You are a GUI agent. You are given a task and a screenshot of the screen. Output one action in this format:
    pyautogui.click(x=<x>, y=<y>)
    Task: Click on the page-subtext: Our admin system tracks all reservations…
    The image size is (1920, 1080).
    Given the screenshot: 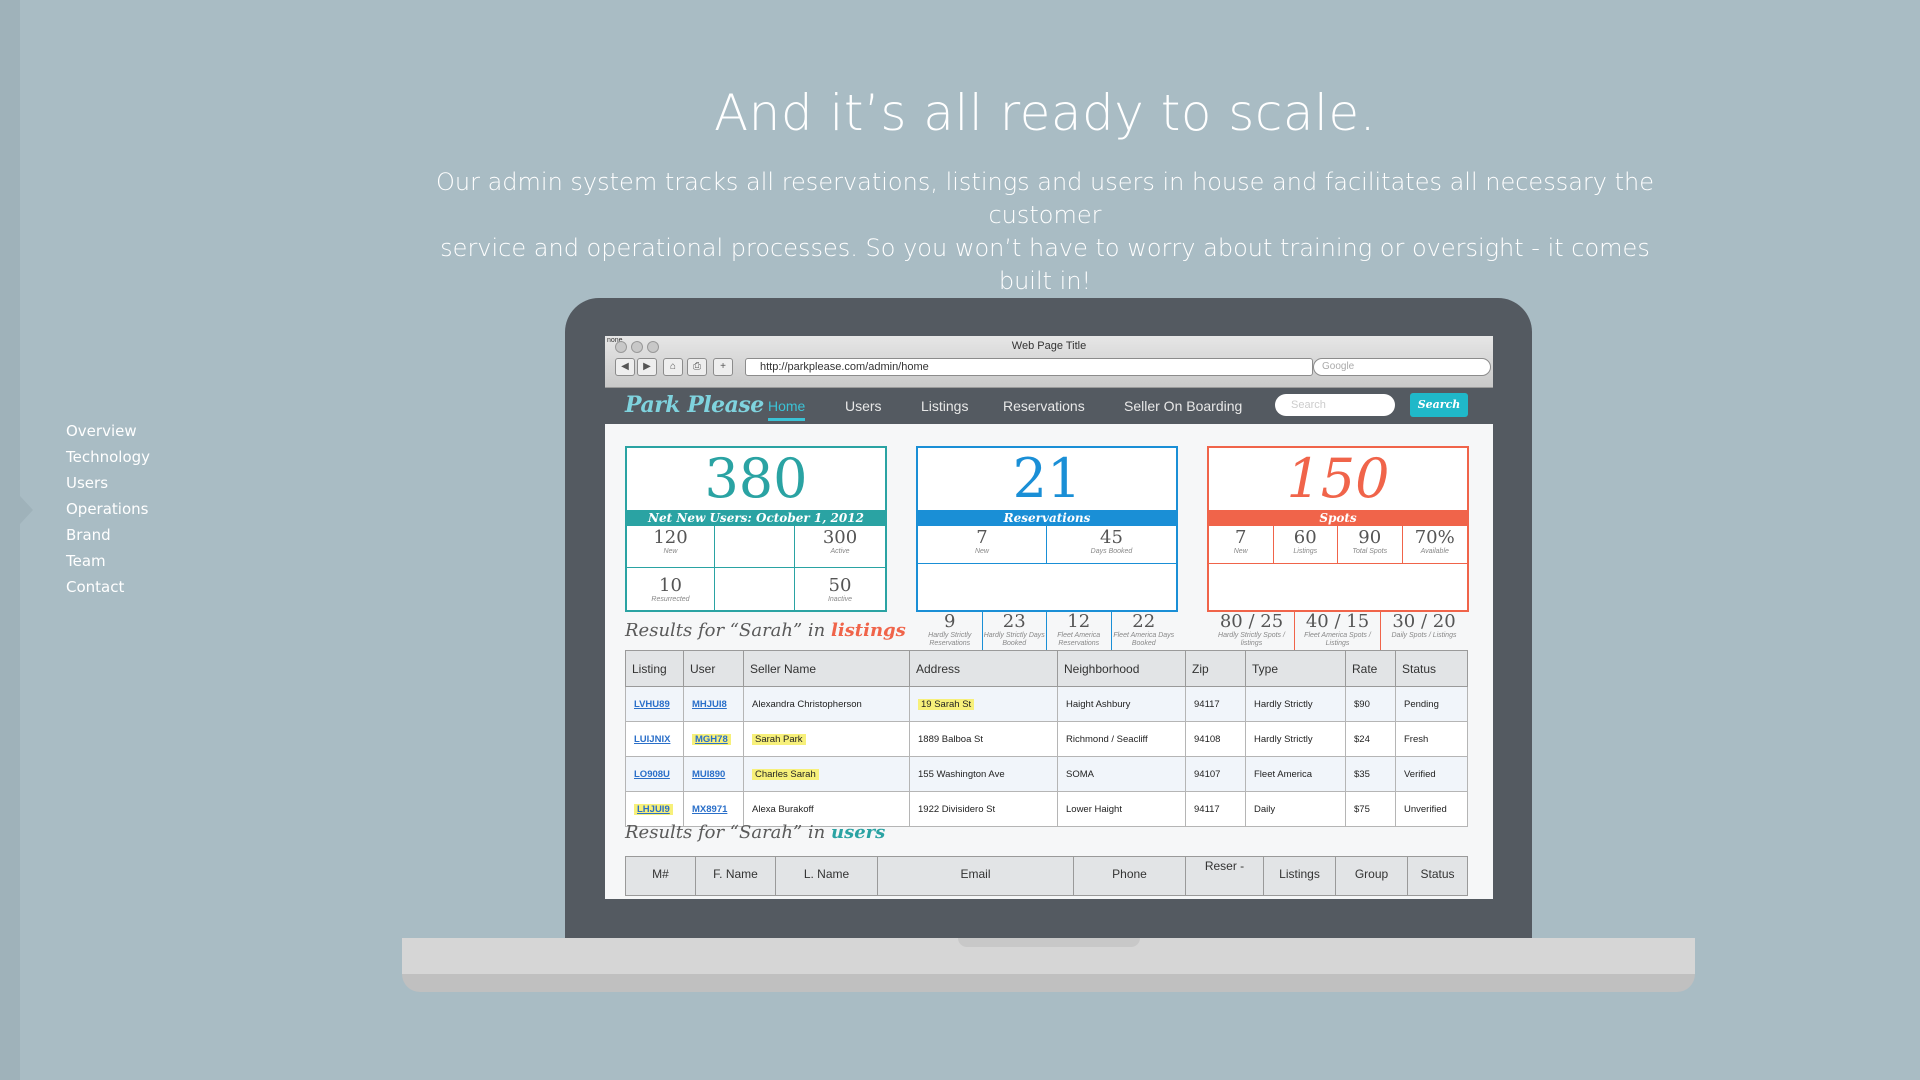 What is the action you would take?
    pyautogui.click(x=1045, y=232)
    